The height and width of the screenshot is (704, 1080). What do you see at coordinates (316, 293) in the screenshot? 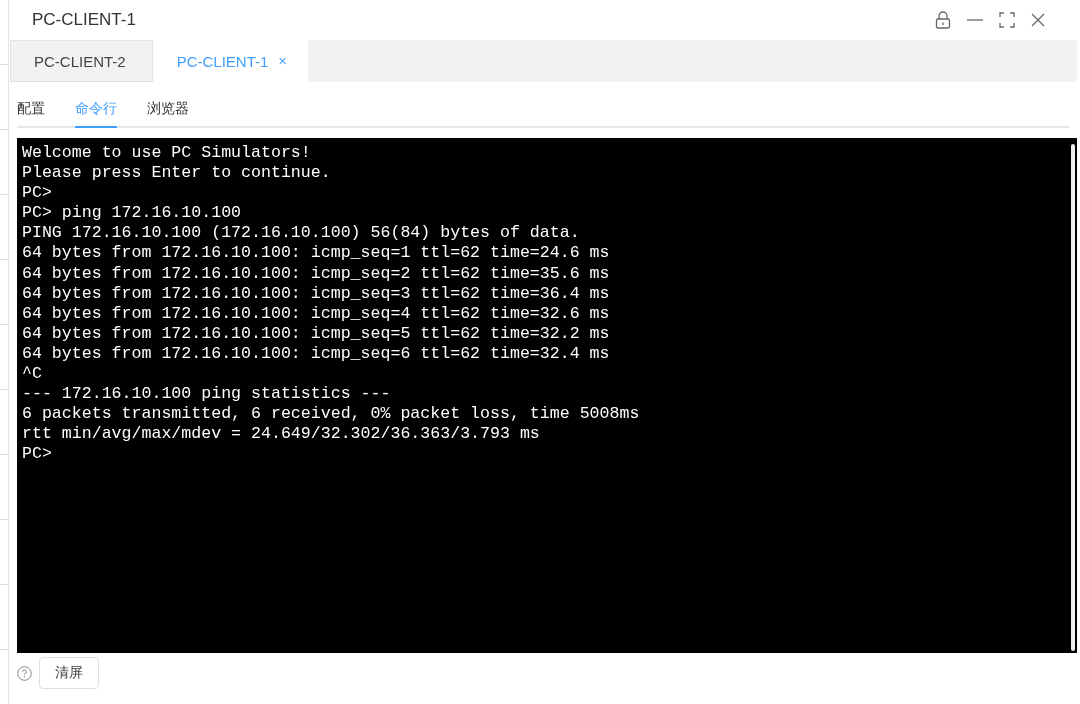
I see `terminal-line: 64 bytes from 172.16.10.100: icmp_seq=3 ttl=62 time=36.4 ms` at bounding box center [316, 293].